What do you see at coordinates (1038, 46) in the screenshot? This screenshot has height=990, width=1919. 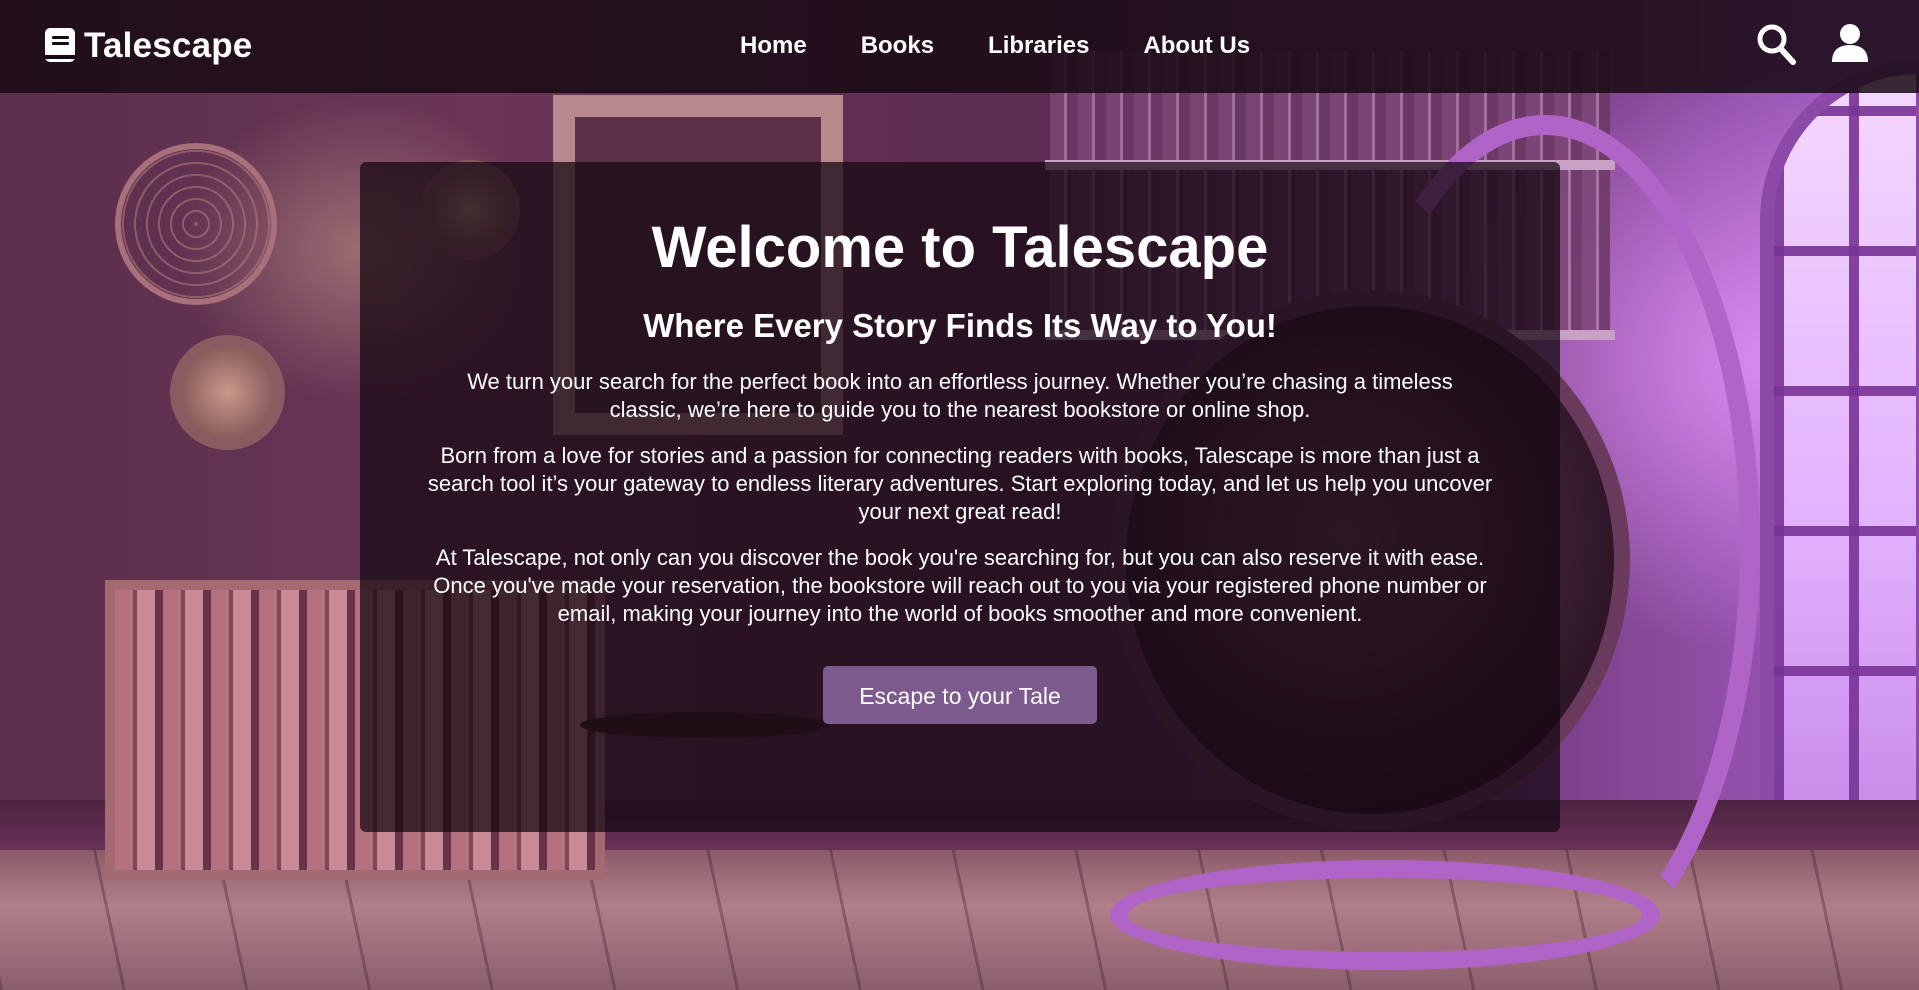 I see `nav-link-libraries: Libraries` at bounding box center [1038, 46].